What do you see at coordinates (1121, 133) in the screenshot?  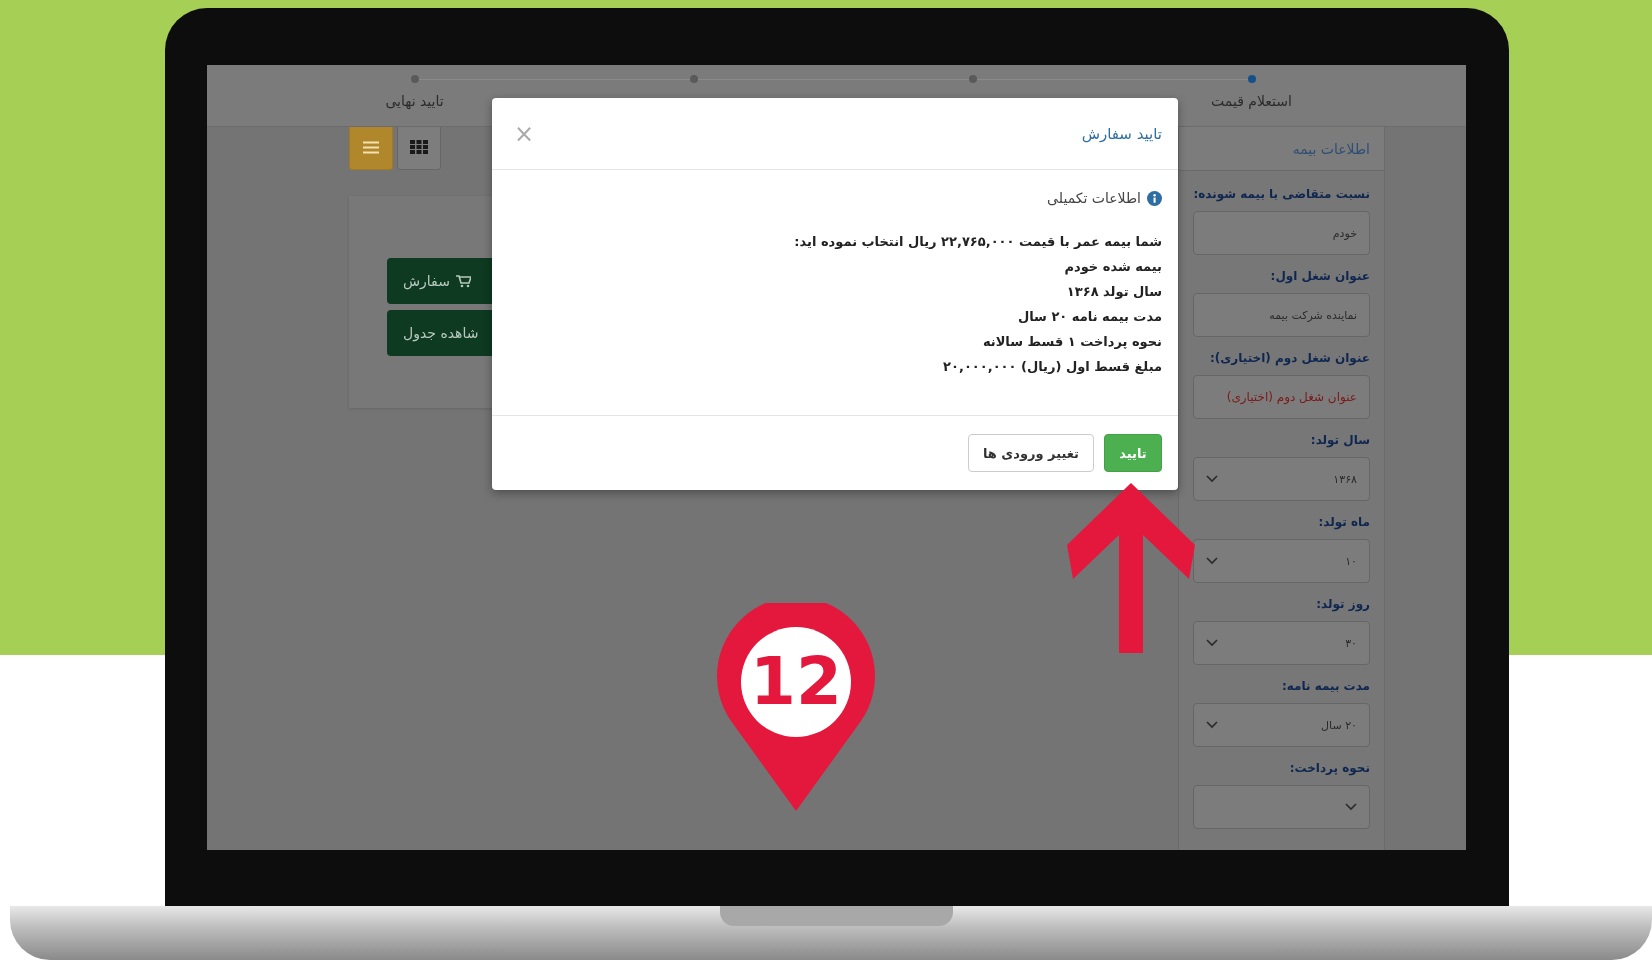 I see `dialog-title: تایید سفارش` at bounding box center [1121, 133].